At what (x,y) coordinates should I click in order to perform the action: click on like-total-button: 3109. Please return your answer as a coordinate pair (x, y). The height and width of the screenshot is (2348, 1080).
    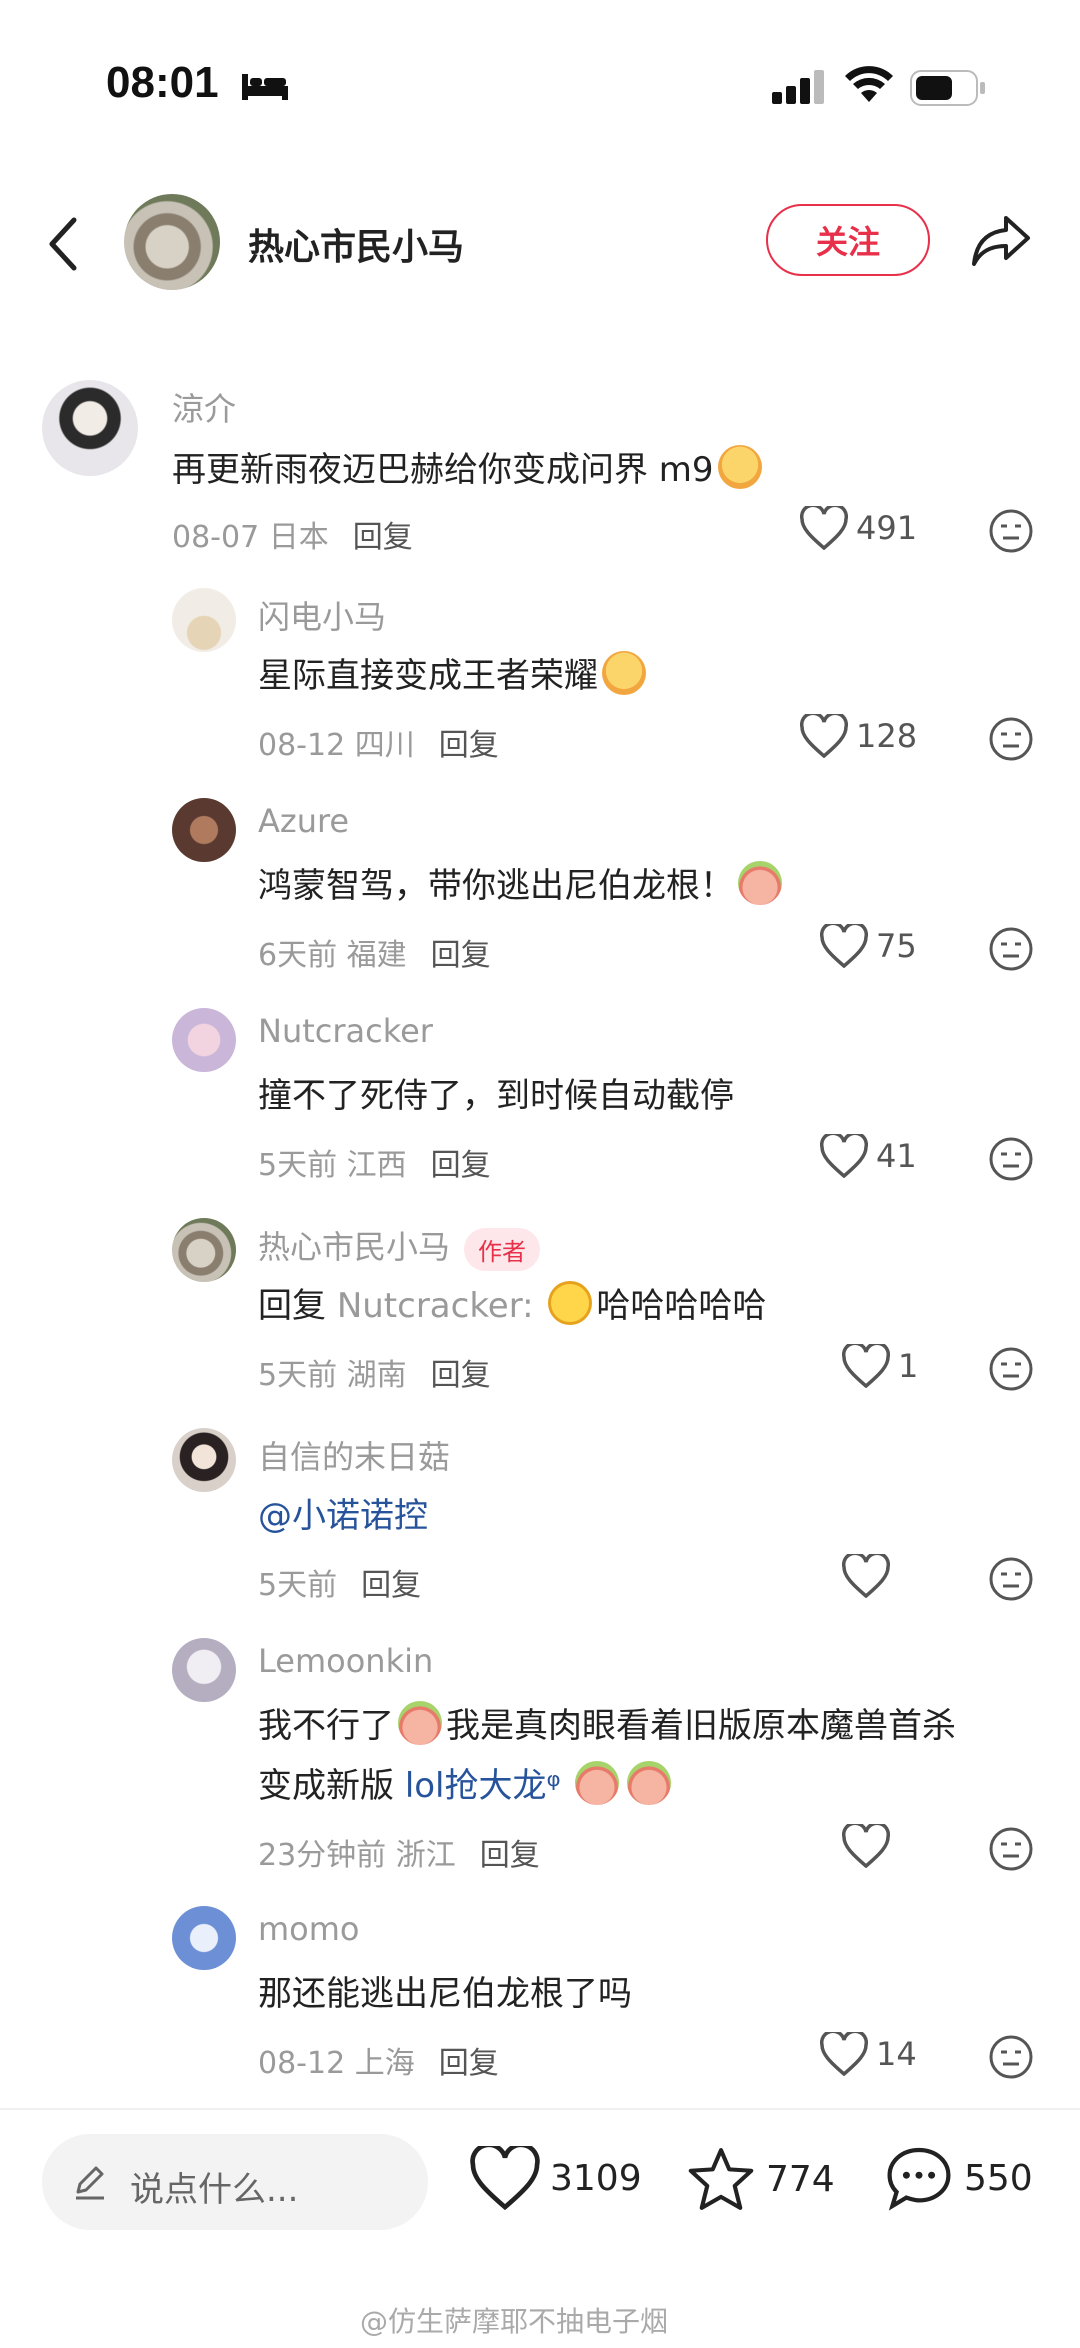
    Looking at the image, I should click on (556, 2178).